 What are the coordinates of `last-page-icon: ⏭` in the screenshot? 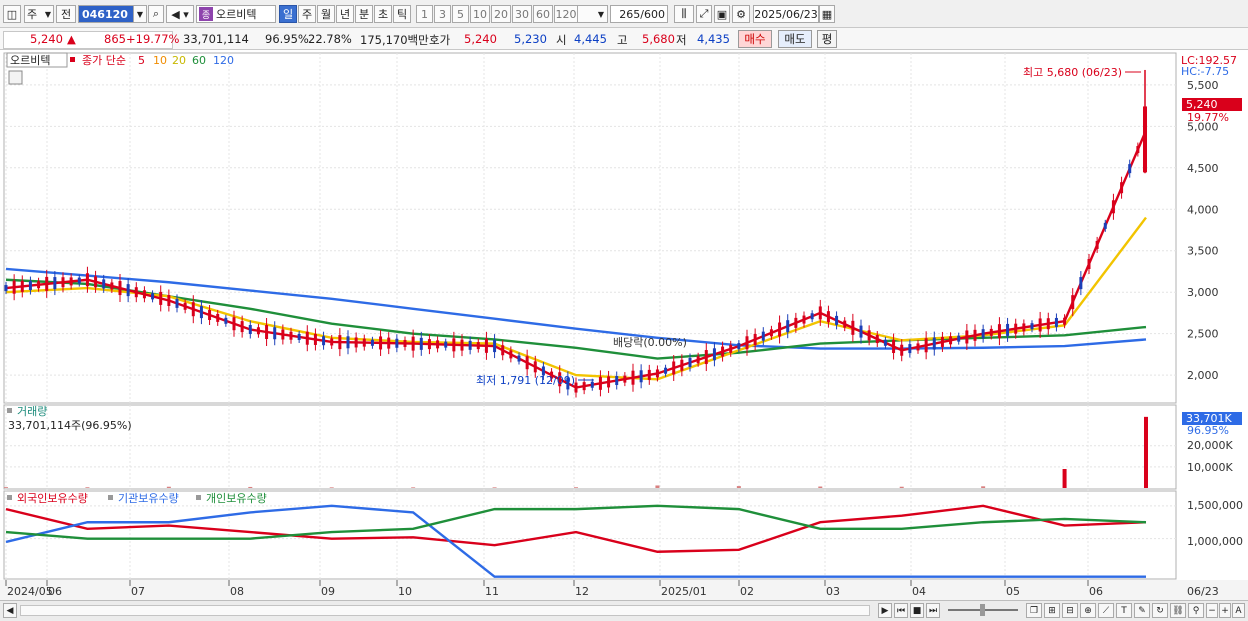 It's located at (933, 610).